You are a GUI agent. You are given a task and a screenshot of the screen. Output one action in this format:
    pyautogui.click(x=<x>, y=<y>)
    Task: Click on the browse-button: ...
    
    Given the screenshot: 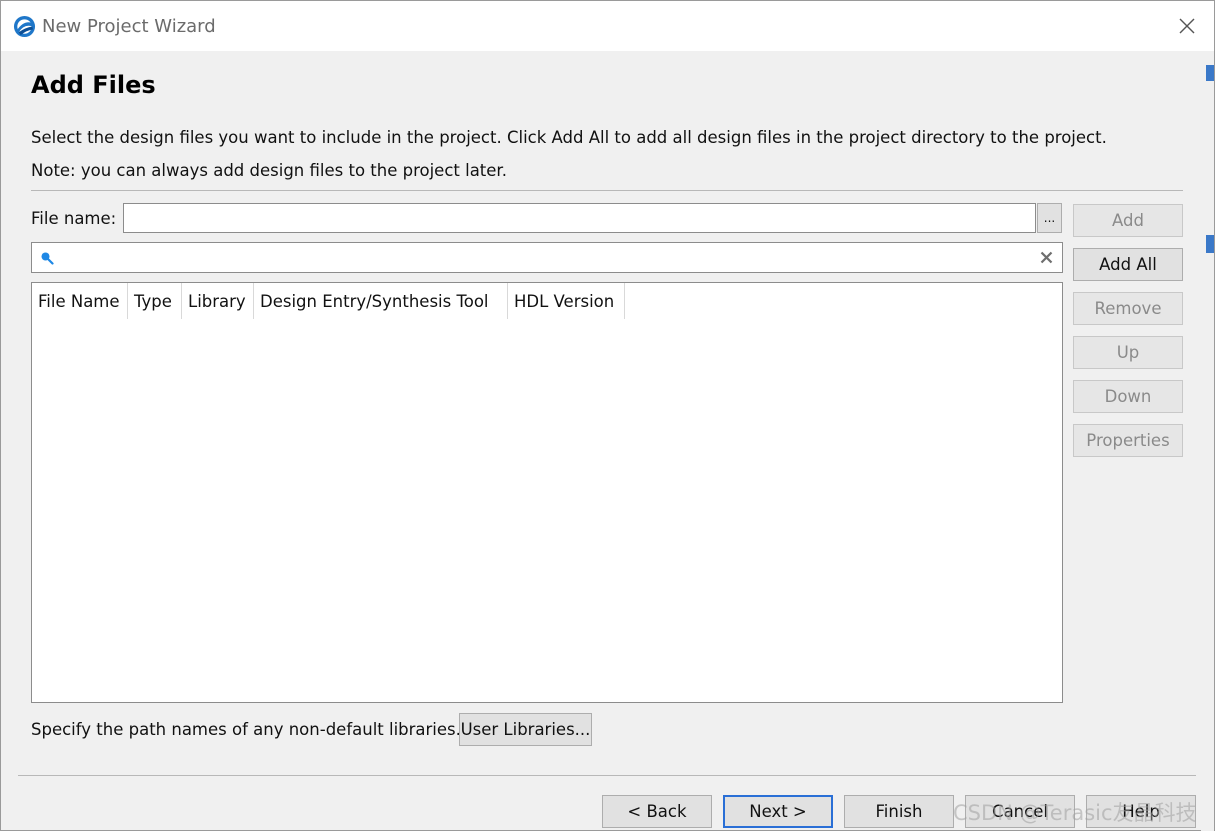 What is the action you would take?
    pyautogui.click(x=1049, y=218)
    